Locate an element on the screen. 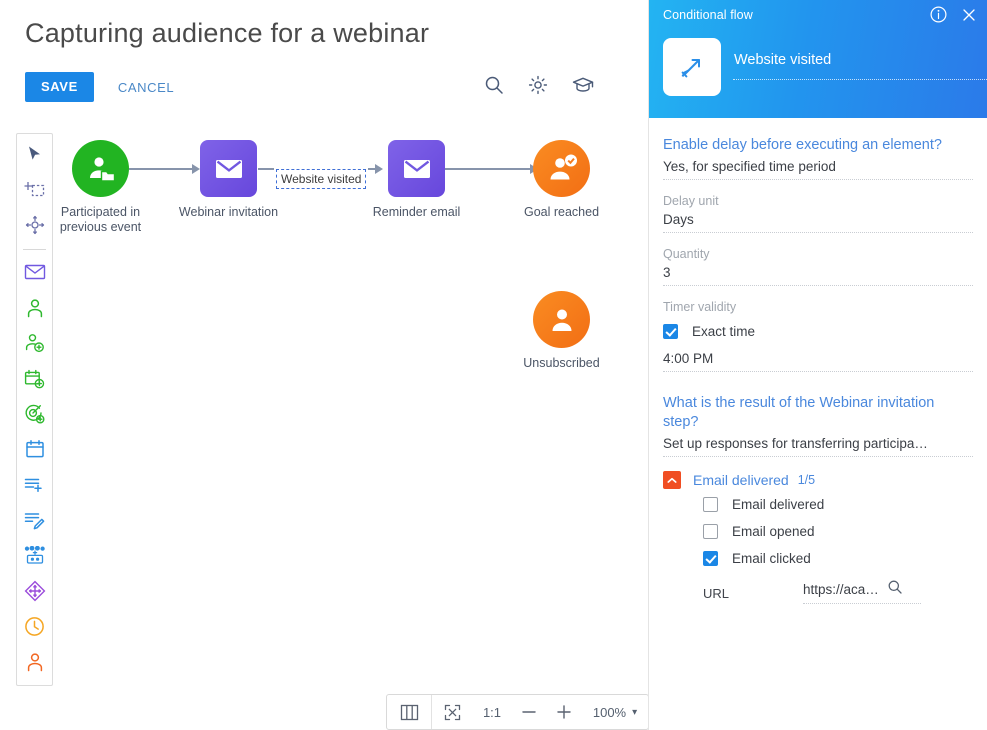  panel-node-name: Website visited is located at coordinates (860, 60).